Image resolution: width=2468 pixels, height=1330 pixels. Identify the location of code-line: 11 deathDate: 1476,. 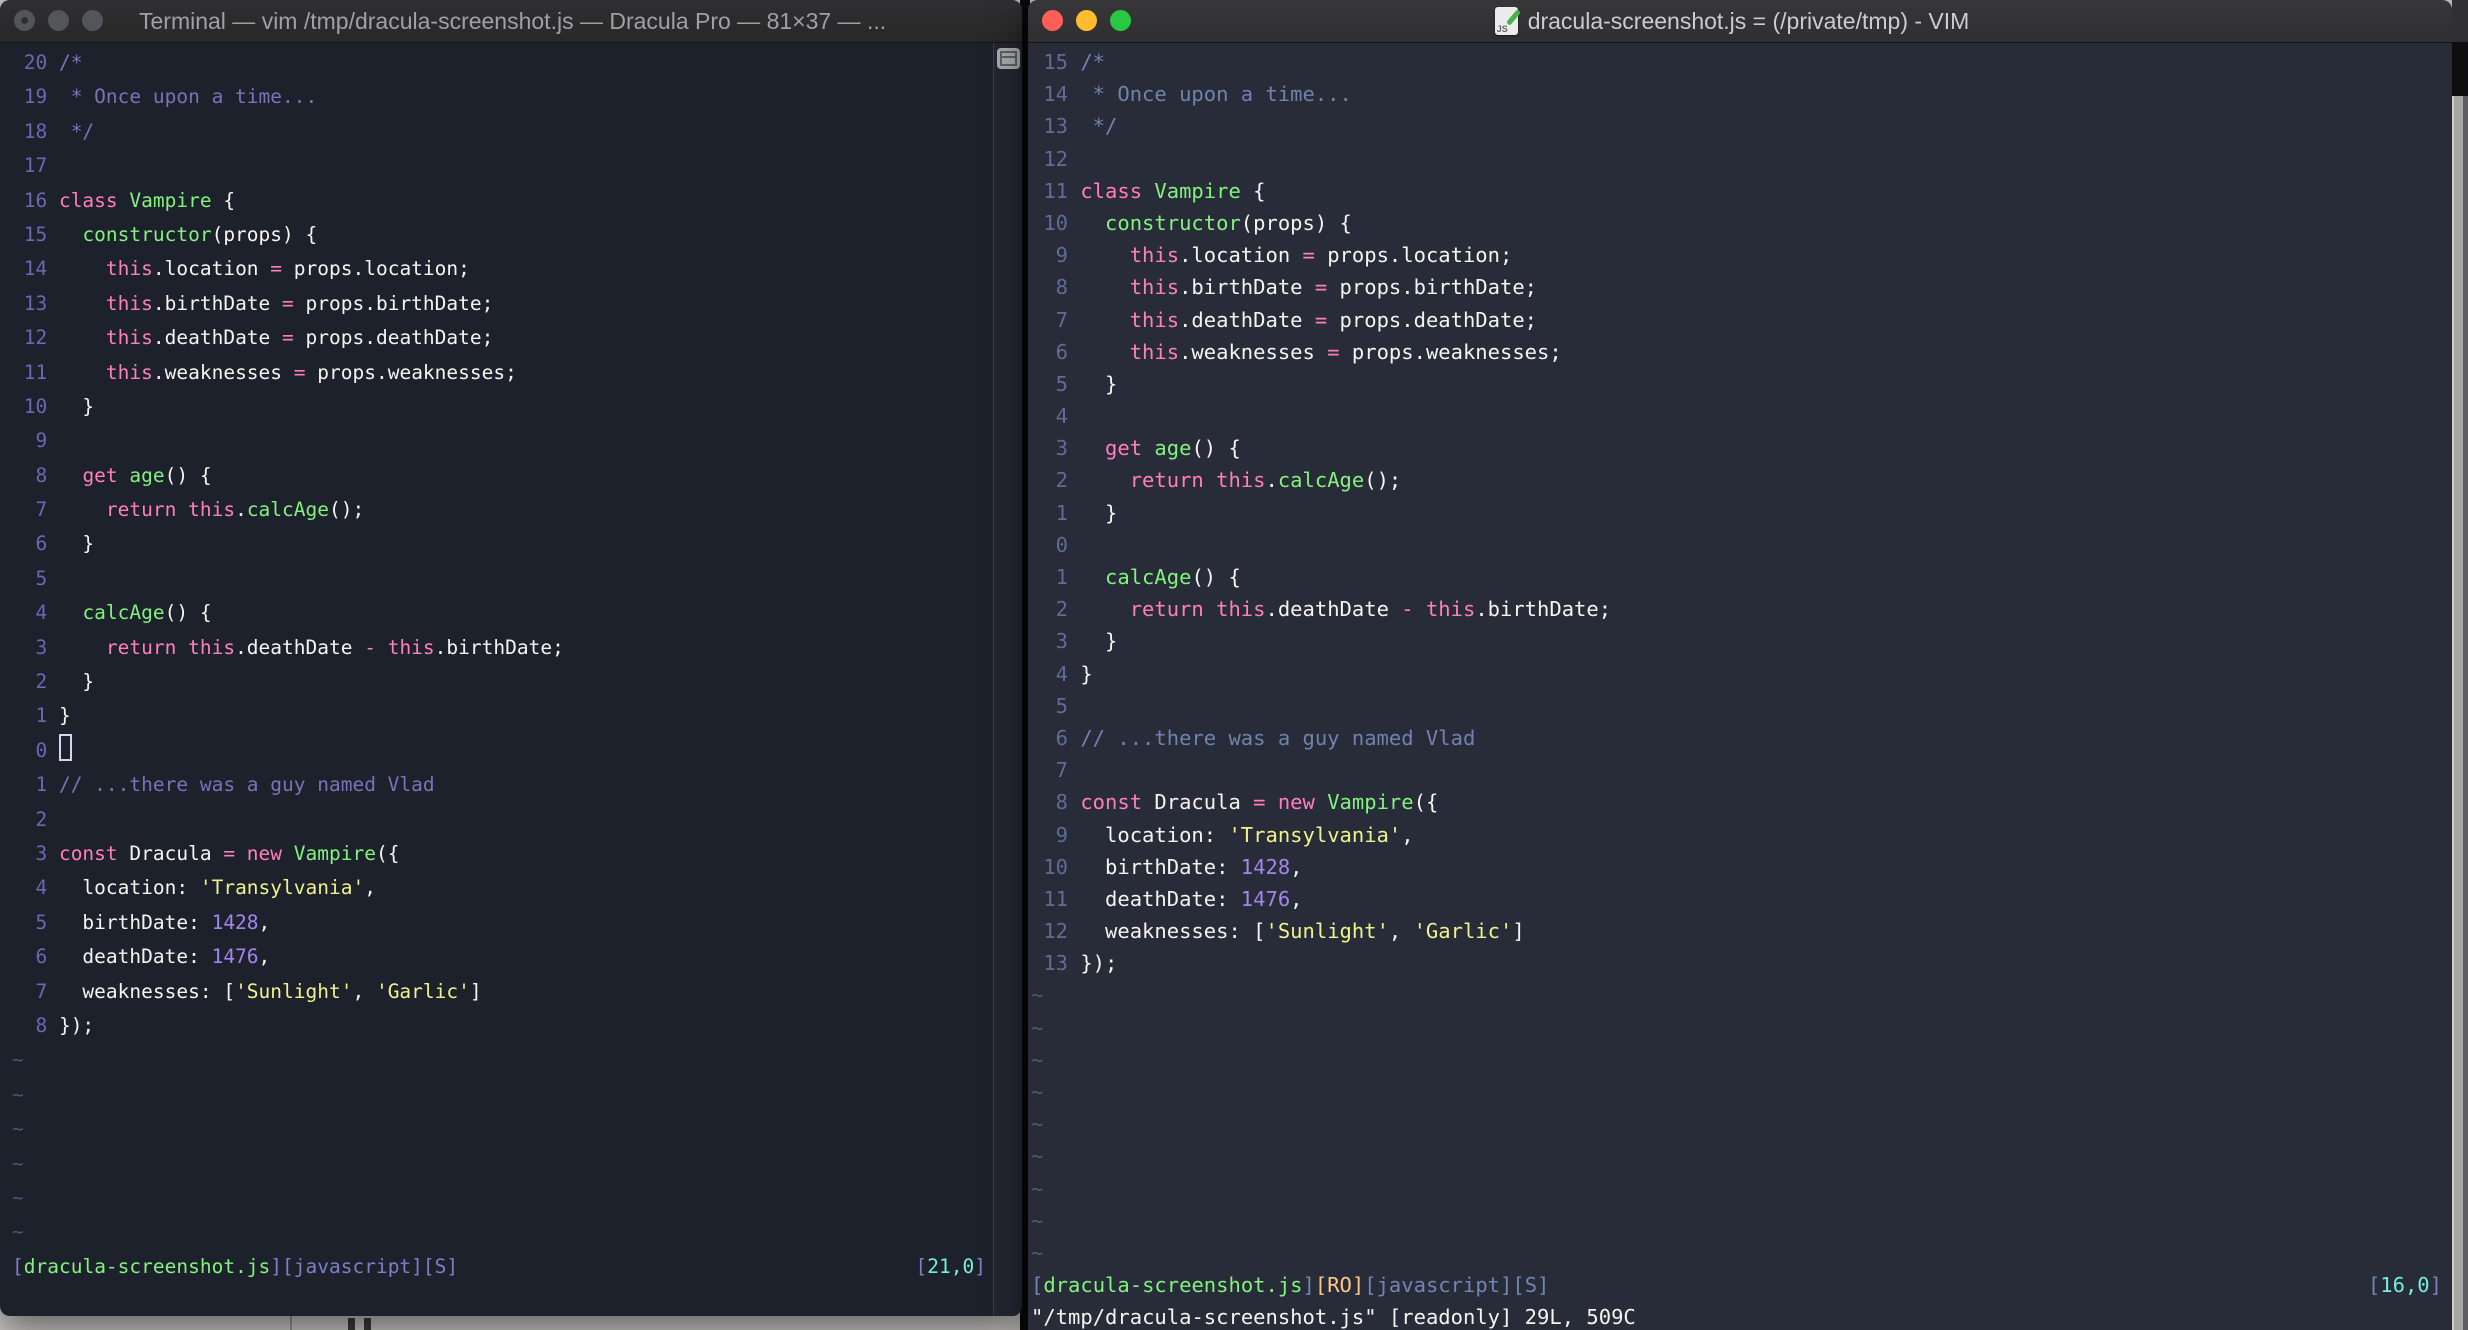
(1738, 899).